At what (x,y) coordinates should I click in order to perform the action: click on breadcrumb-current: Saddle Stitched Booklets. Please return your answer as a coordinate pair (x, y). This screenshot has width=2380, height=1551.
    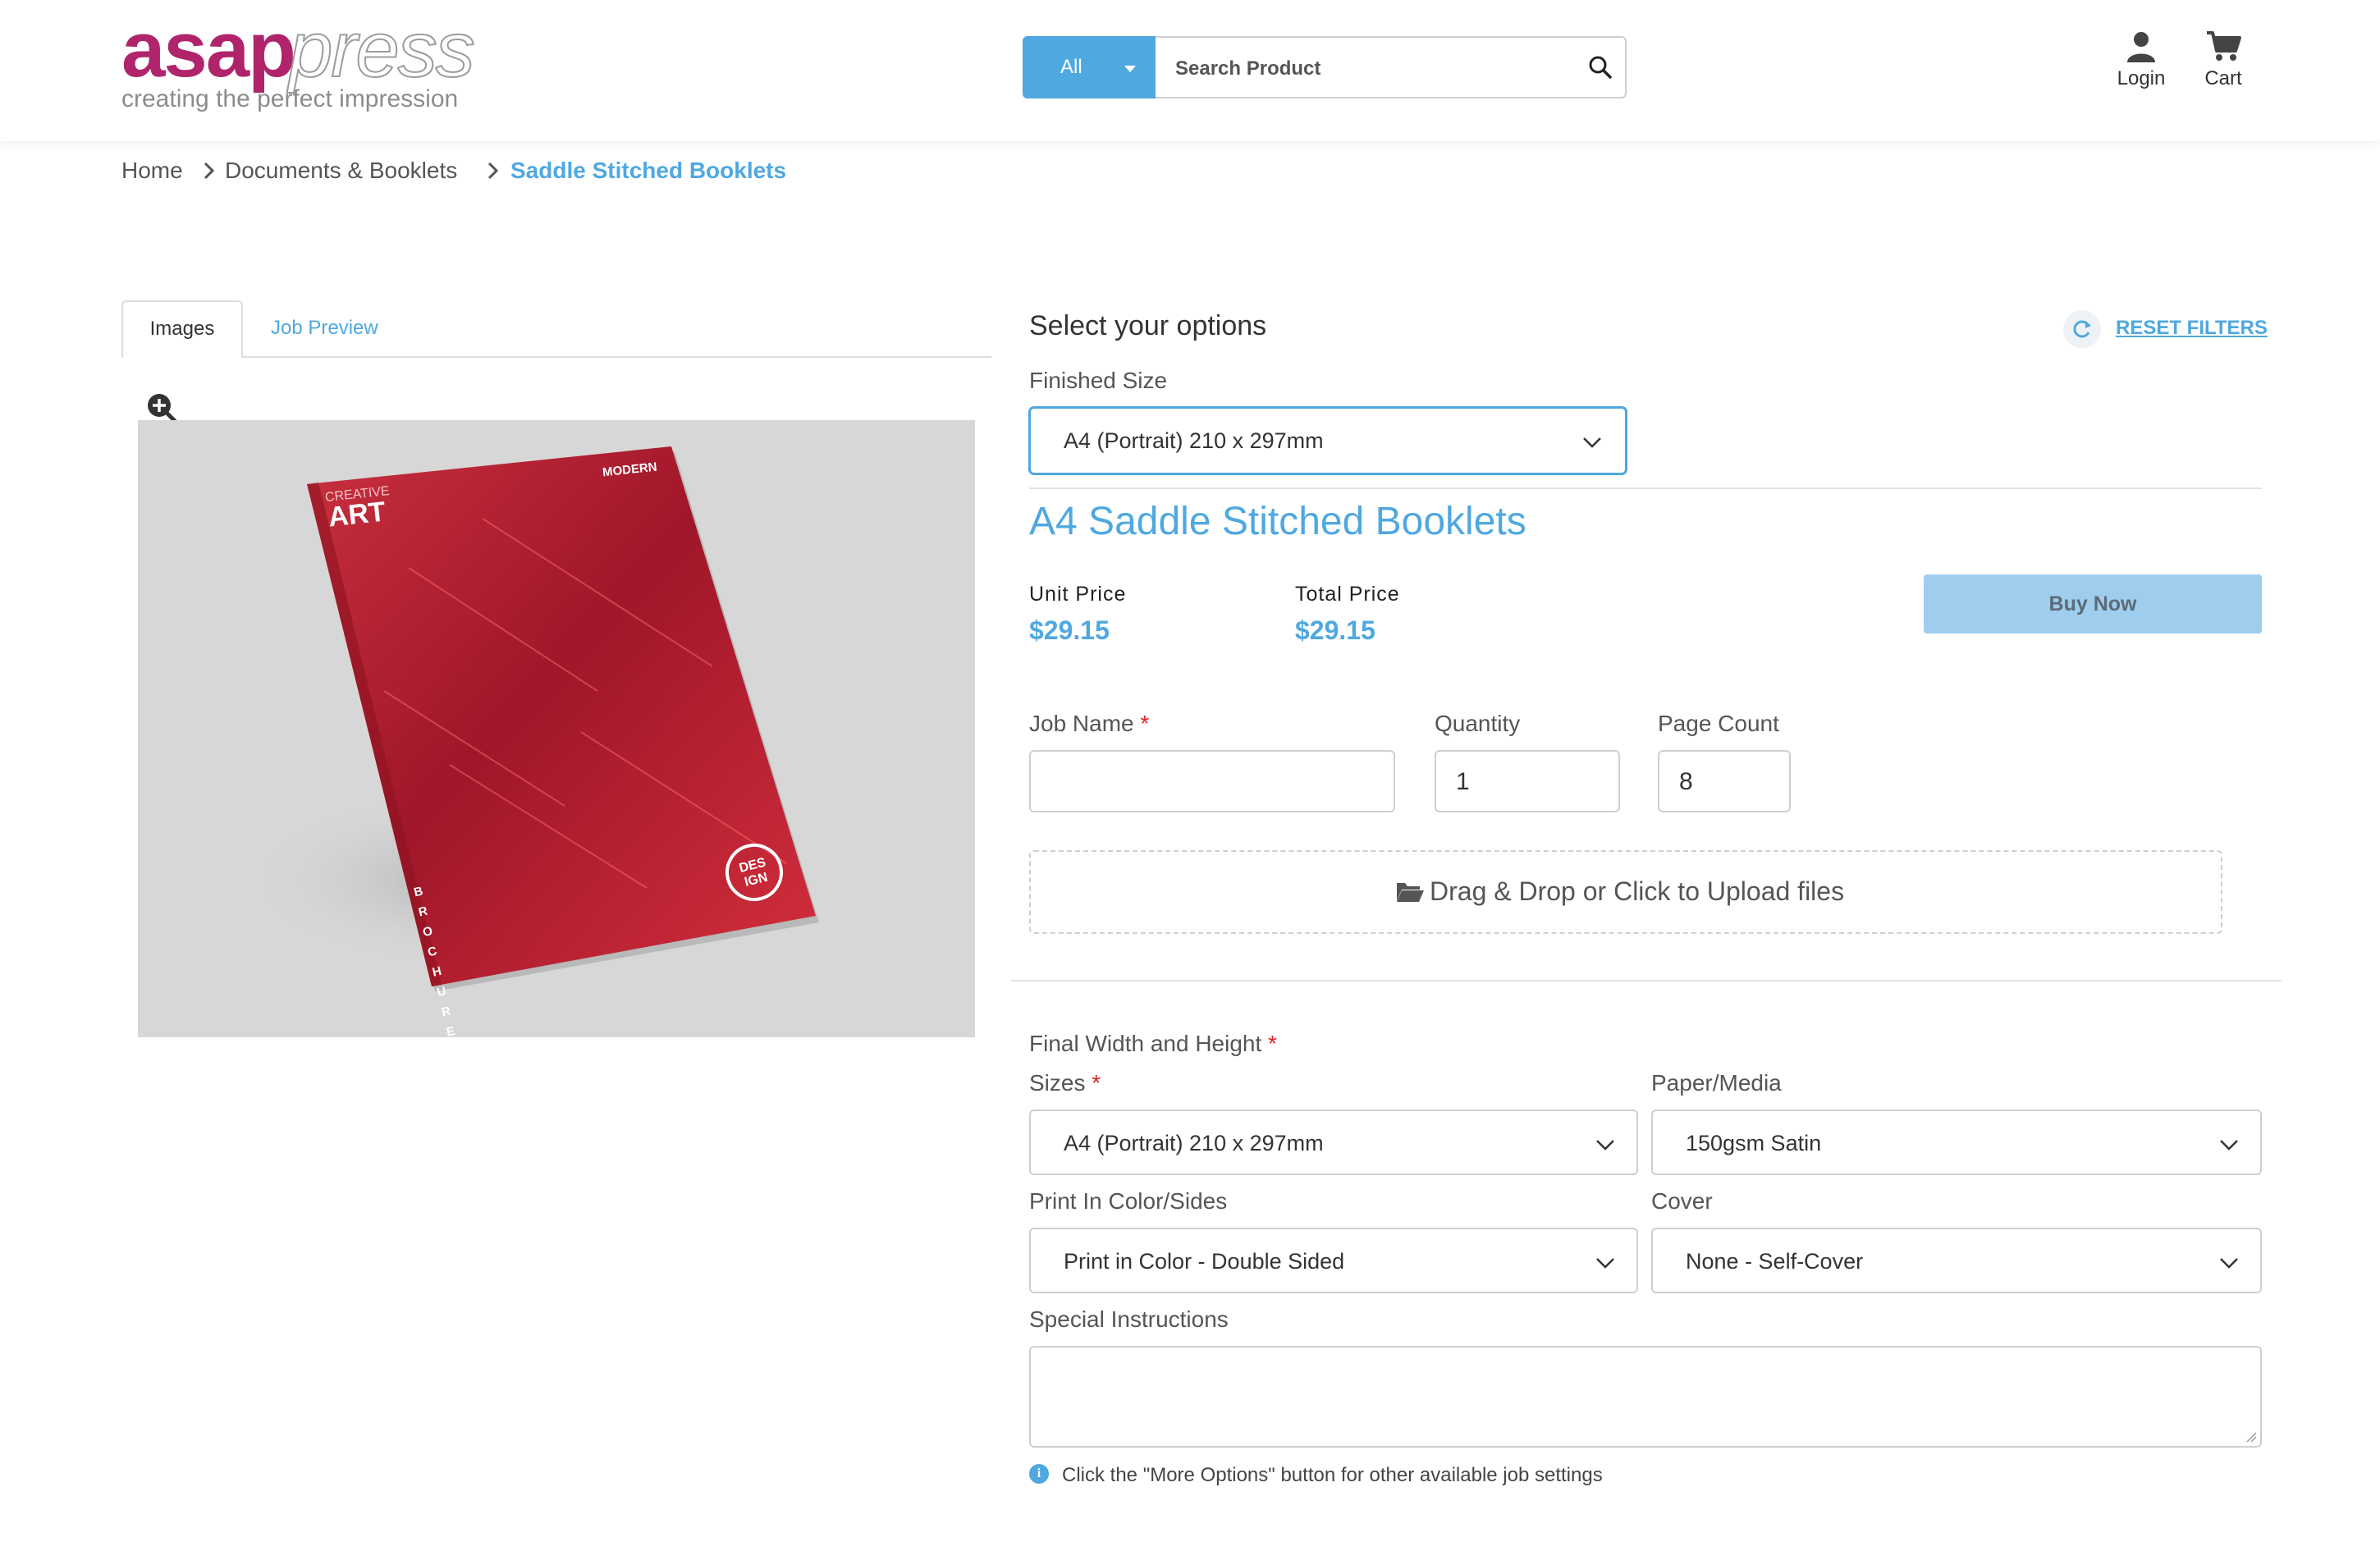
    Looking at the image, I should click on (648, 170).